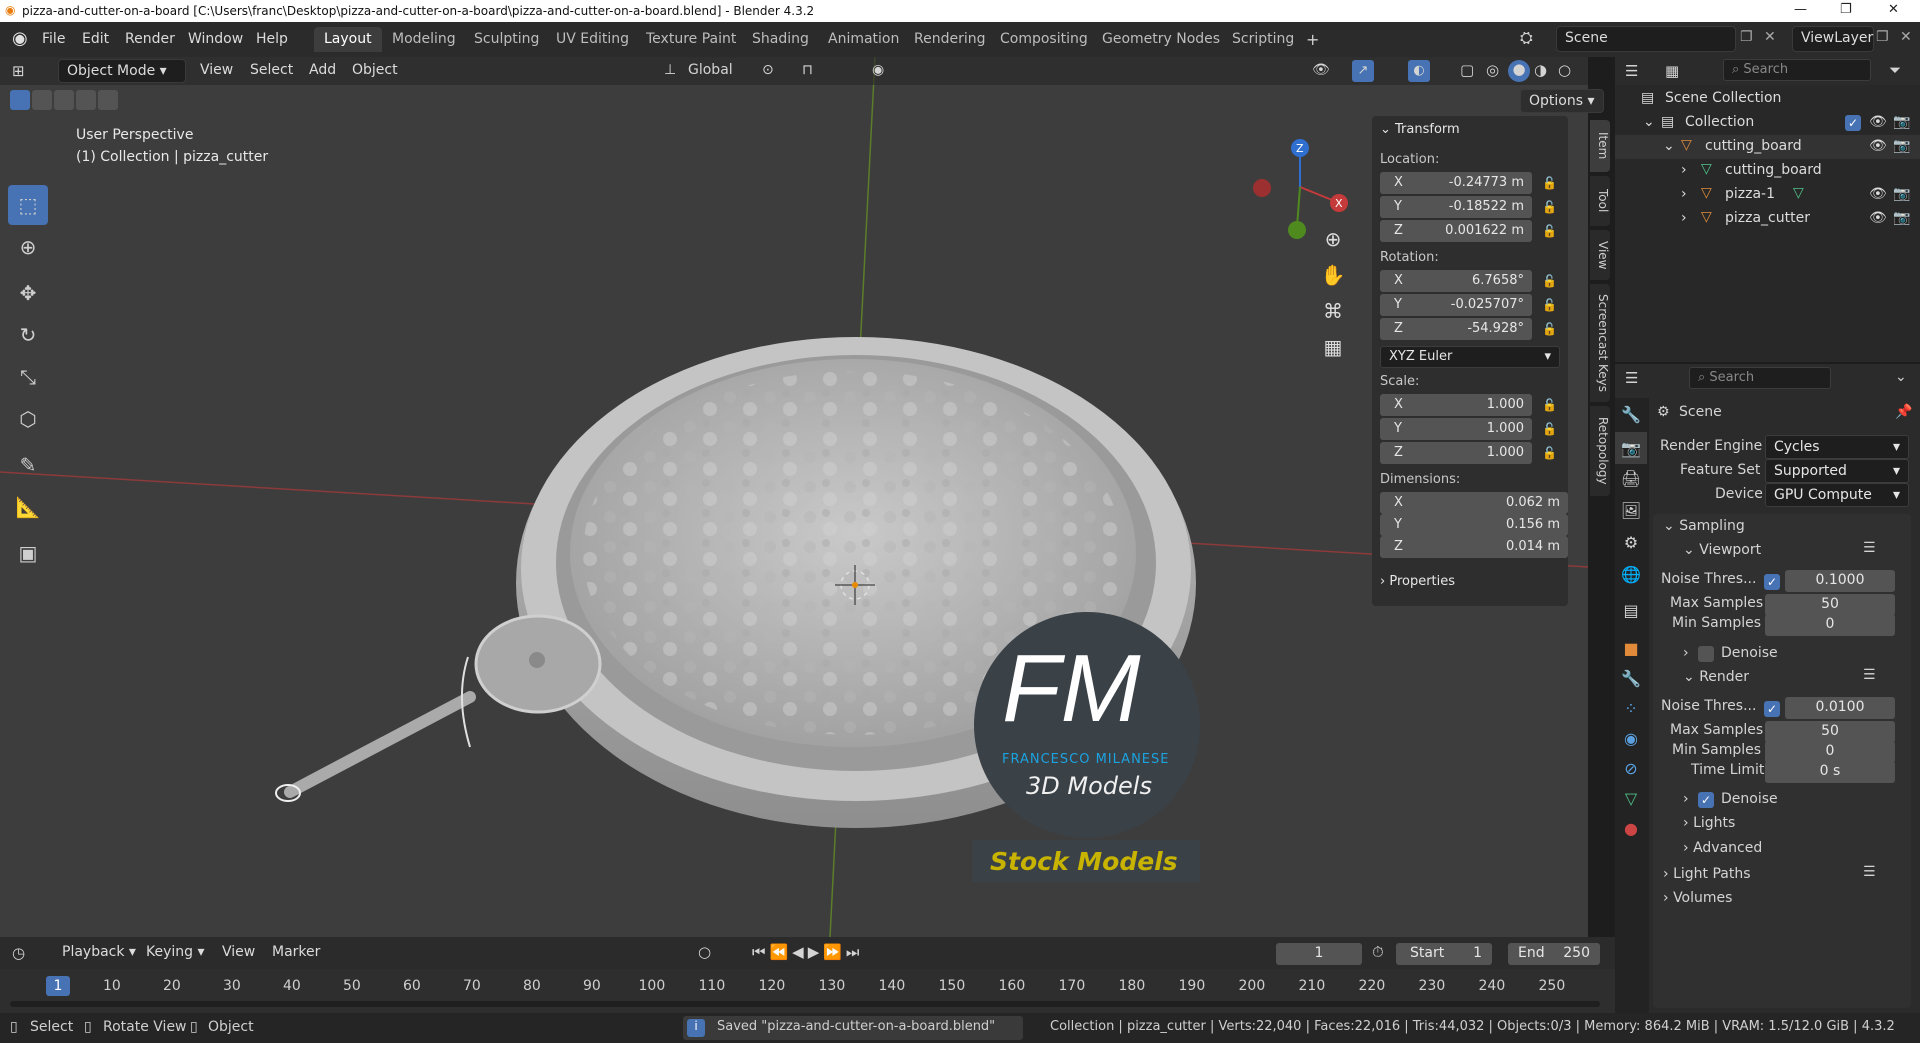 The height and width of the screenshot is (1043, 1920). Describe the element at coordinates (1631, 574) in the screenshot. I see `world-tab-icon: 🌐` at that location.